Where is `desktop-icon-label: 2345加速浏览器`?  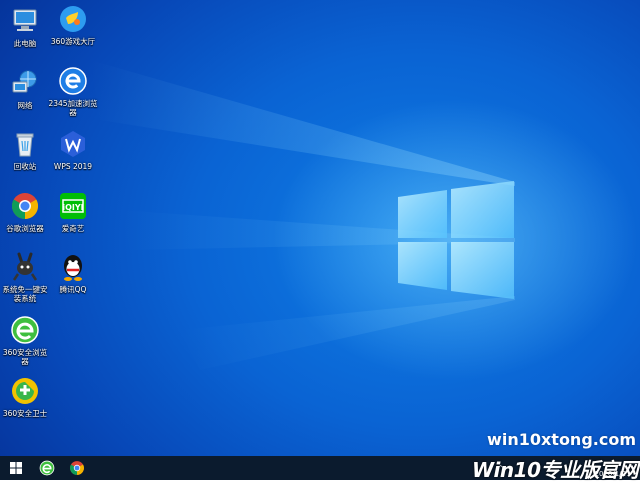 desktop-icon-label: 2345加速浏览器 is located at coordinates (73, 108).